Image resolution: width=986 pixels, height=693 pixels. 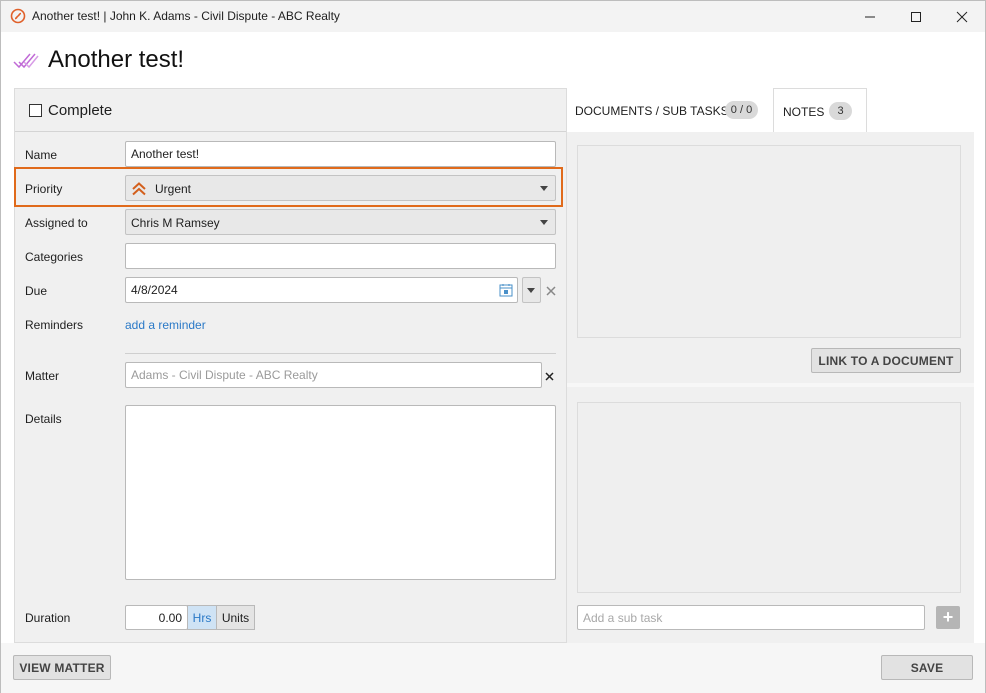 I want to click on due-date-dropdown-button, so click(x=531, y=290).